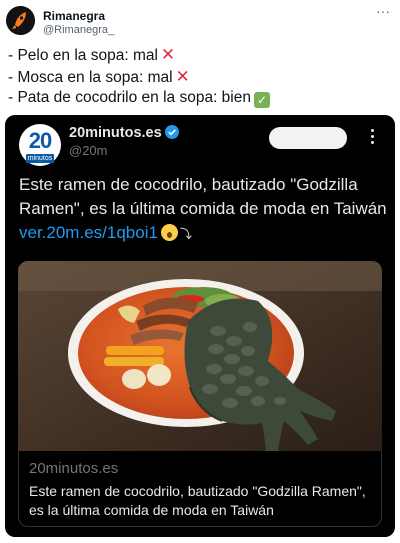 Image resolution: width=400 pixels, height=543 pixels. I want to click on more-icon: ···, so click(383, 12).